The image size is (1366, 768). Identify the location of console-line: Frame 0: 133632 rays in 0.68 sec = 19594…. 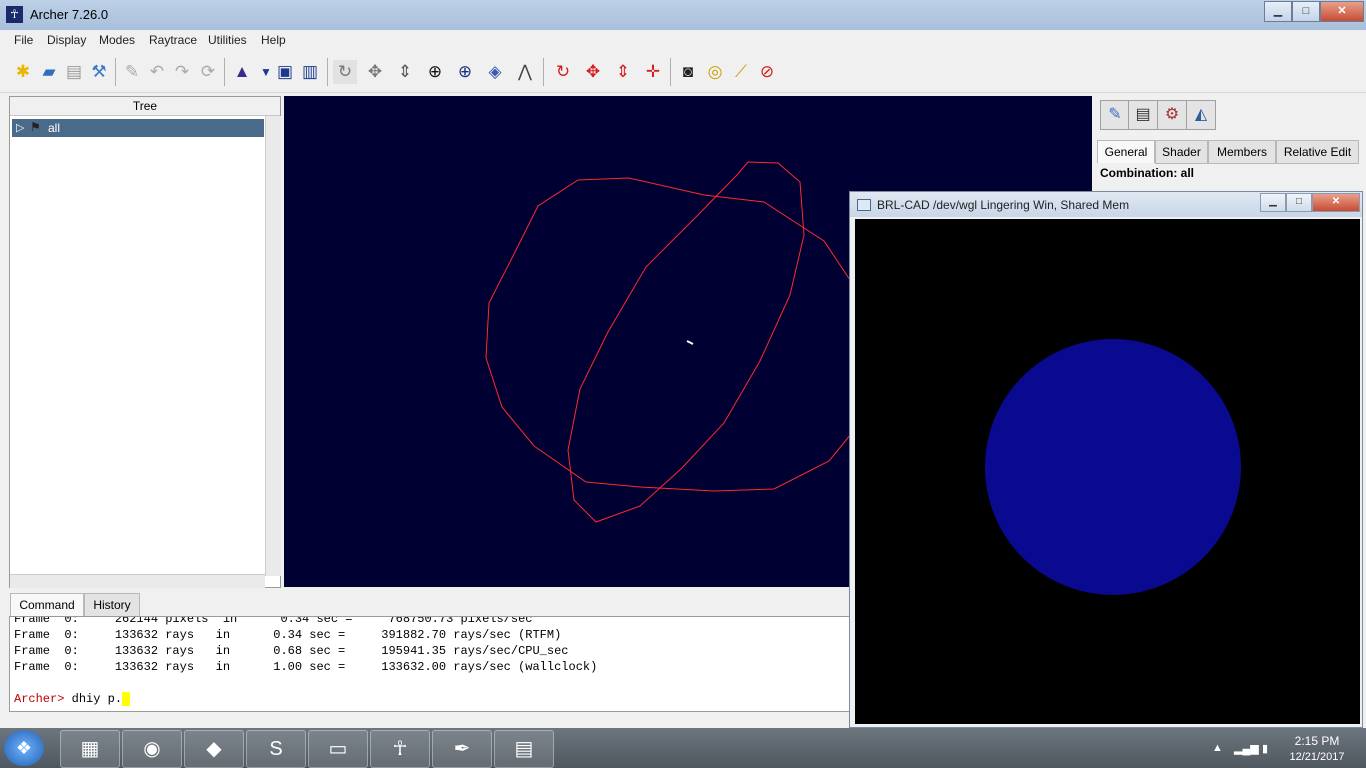
(291, 651).